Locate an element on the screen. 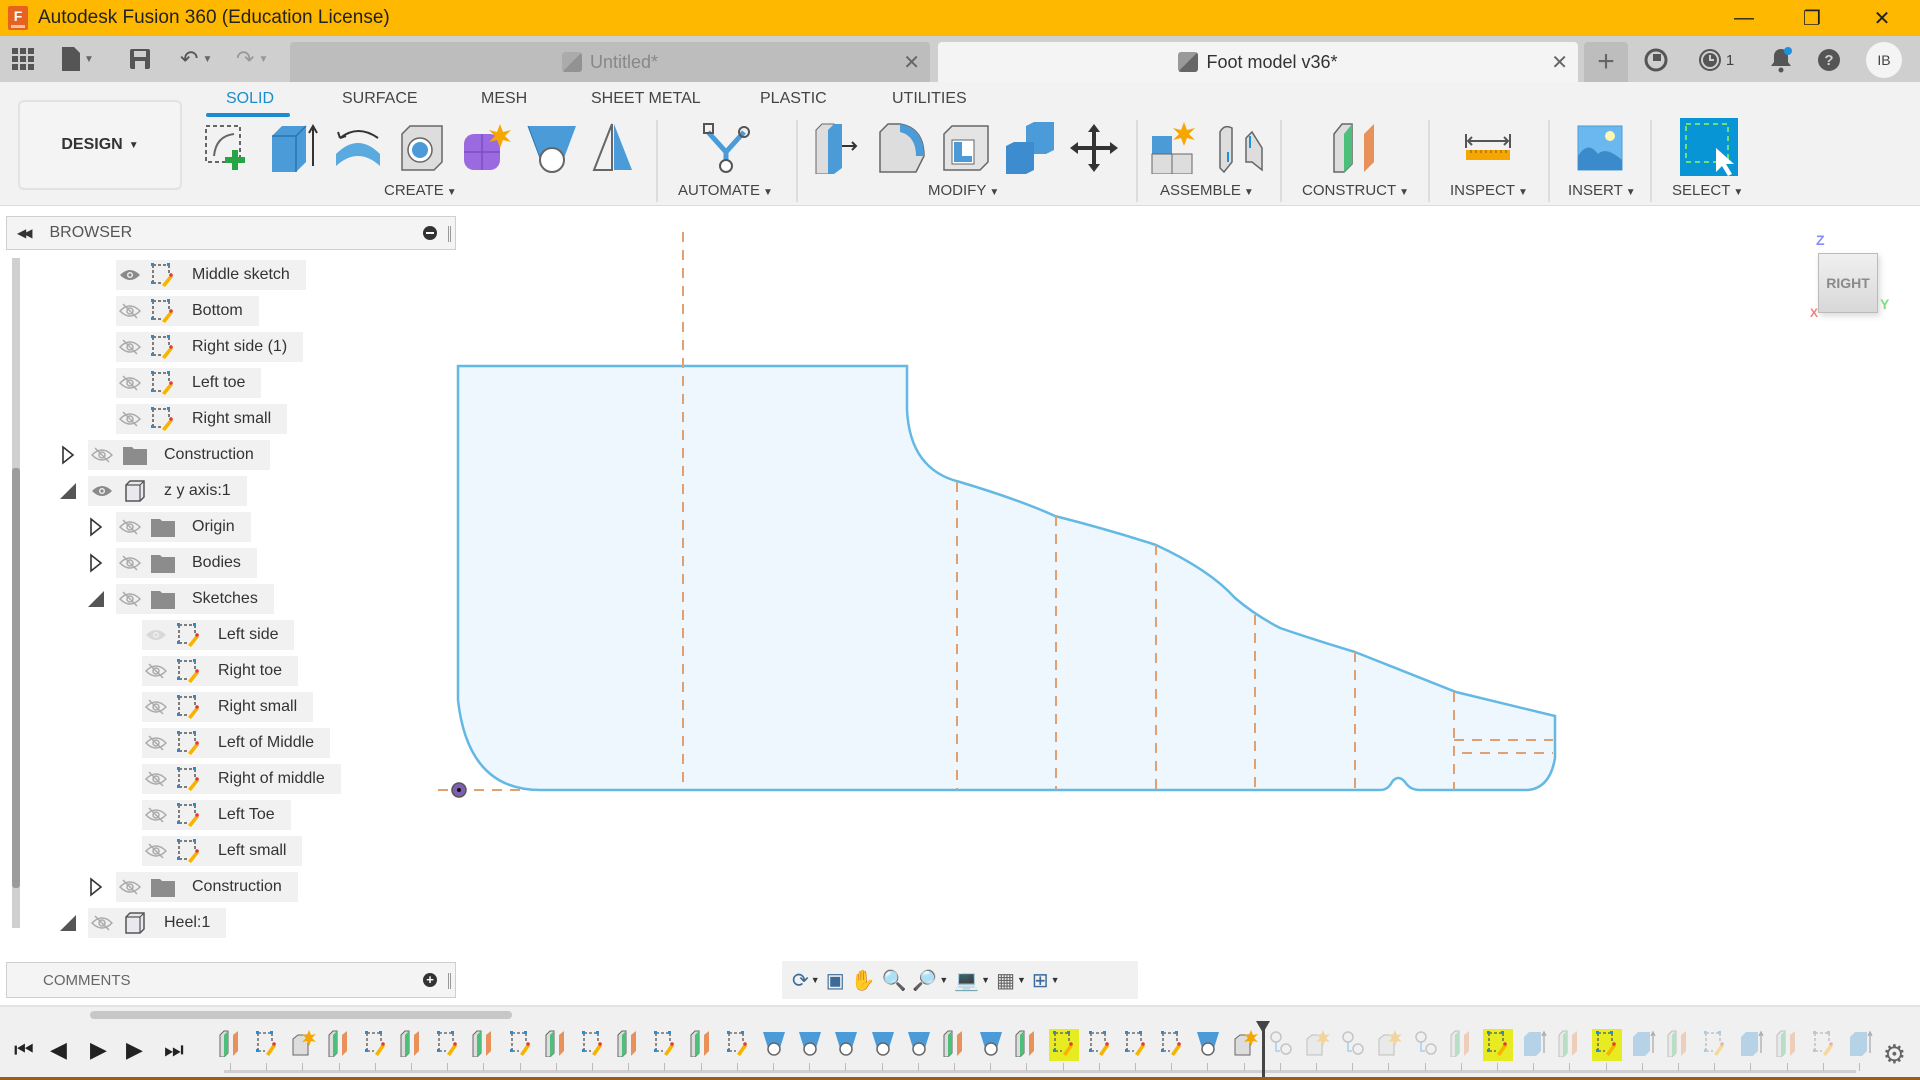 Image resolution: width=1920 pixels, height=1080 pixels. orbit-button: ⟳ ▼ is located at coordinates (806, 980).